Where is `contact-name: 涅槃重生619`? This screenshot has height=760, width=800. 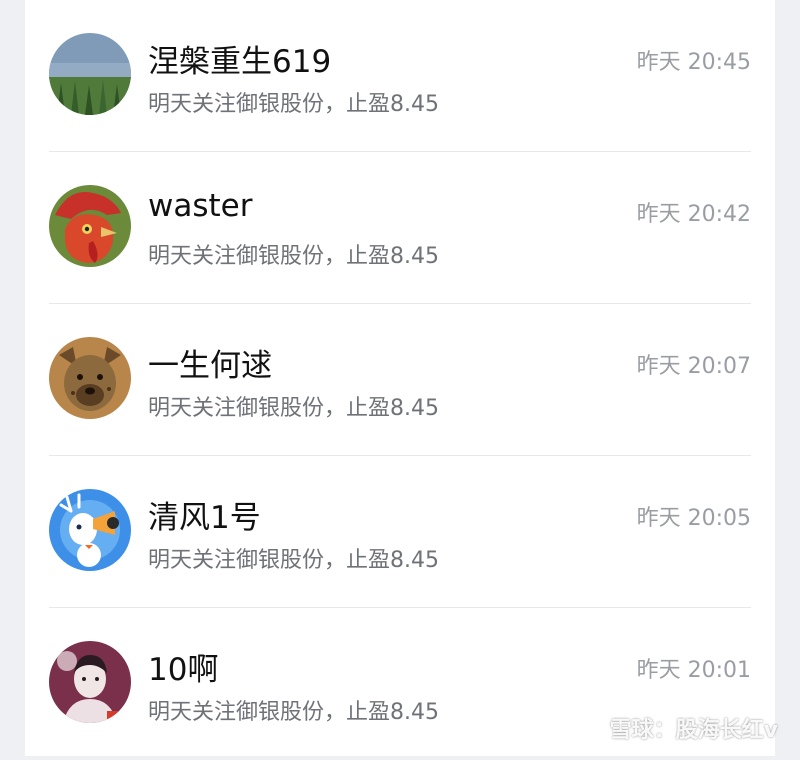
contact-name: 涅槃重生619 is located at coordinates (239, 58).